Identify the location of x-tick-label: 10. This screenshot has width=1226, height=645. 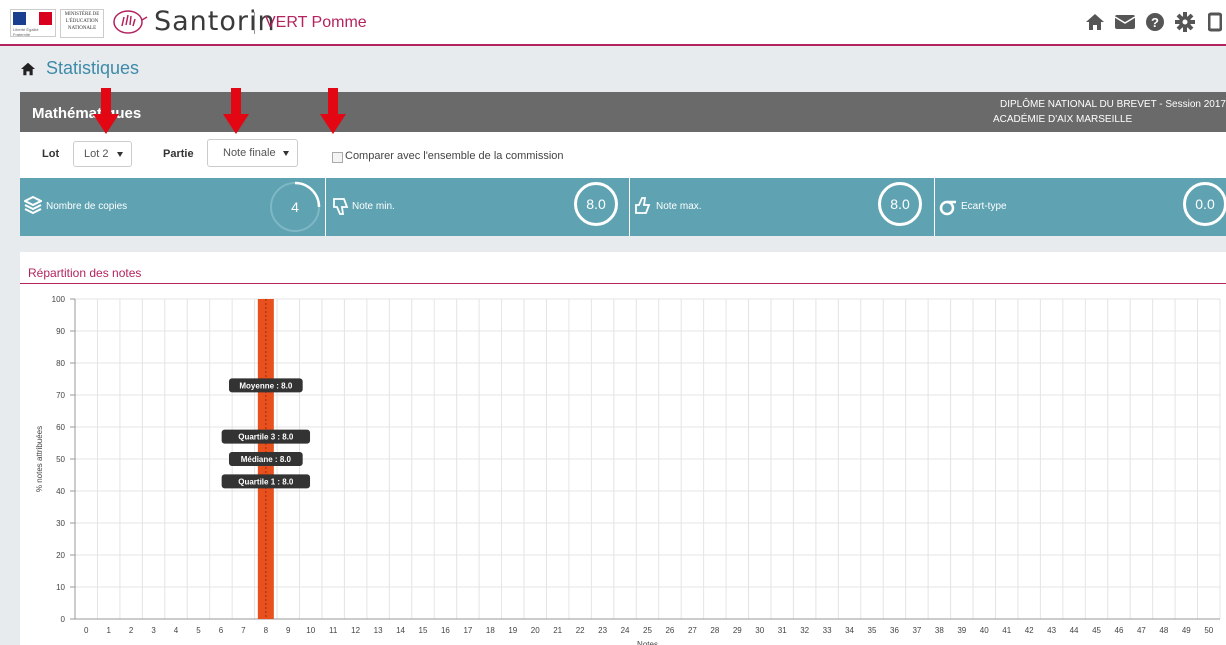
(310, 630).